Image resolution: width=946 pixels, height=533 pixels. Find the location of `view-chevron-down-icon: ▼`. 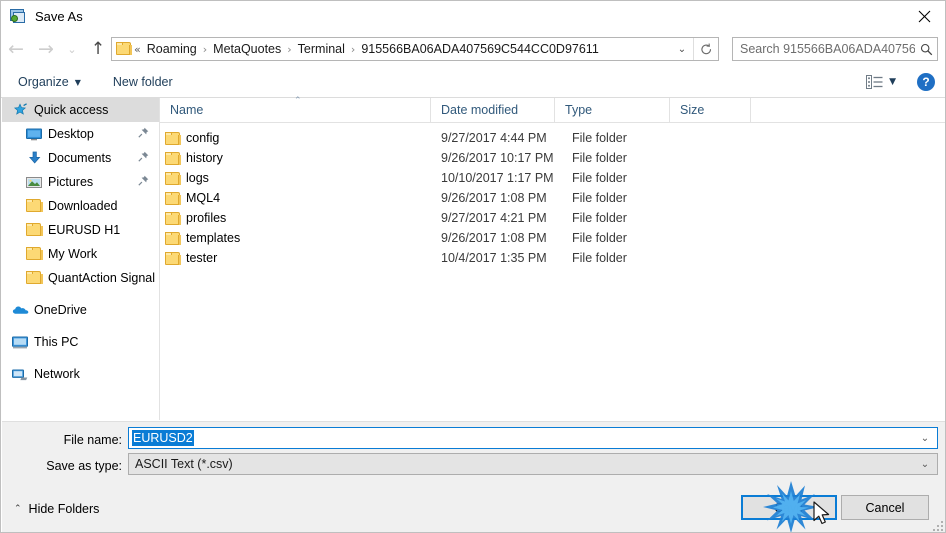

view-chevron-down-icon: ▼ is located at coordinates (896, 82).